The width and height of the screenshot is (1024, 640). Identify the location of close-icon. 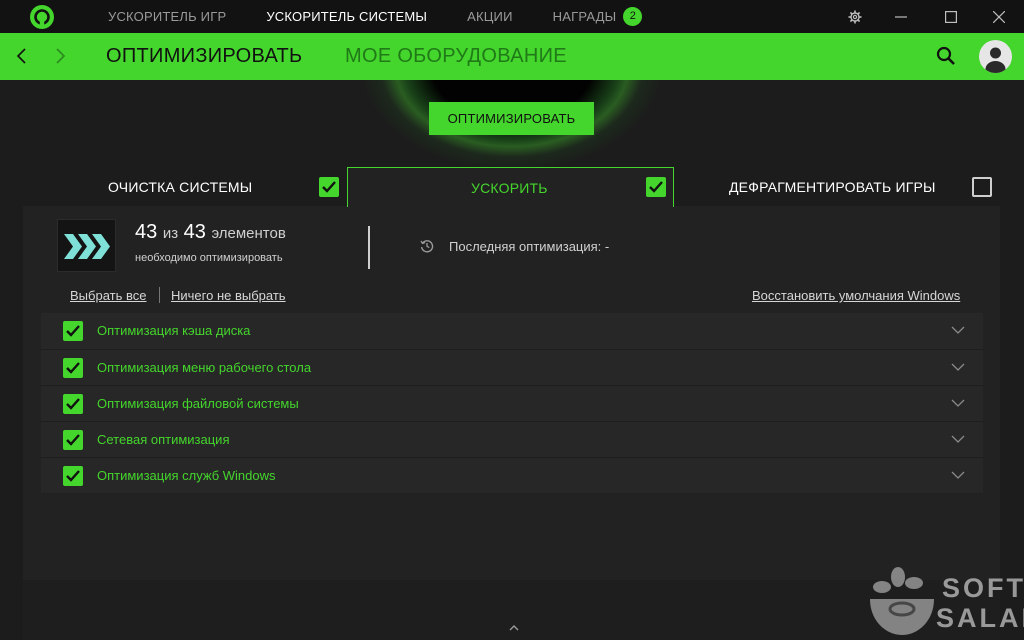
(999, 16).